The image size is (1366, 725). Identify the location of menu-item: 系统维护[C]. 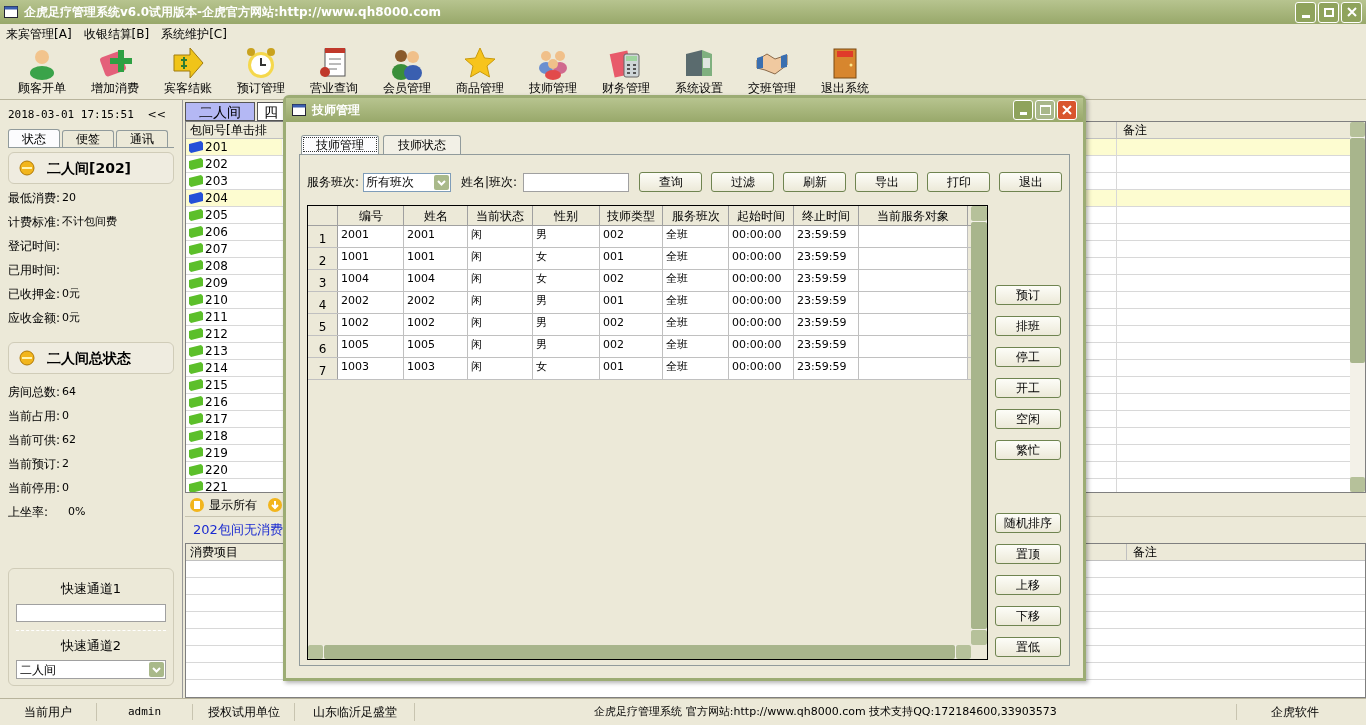
(194, 34).